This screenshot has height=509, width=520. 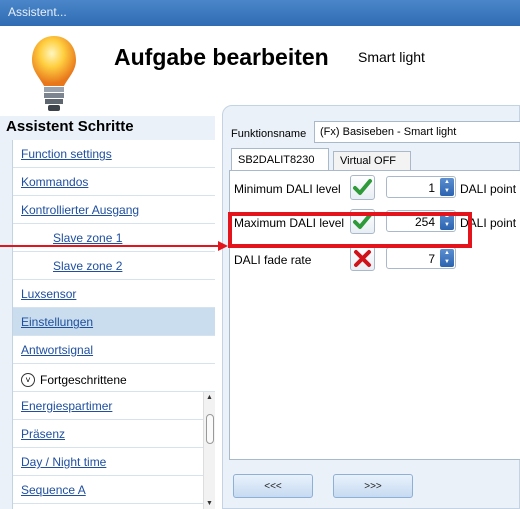 I want to click on tab-virtual-off: Virtual OFF, so click(x=372, y=160).